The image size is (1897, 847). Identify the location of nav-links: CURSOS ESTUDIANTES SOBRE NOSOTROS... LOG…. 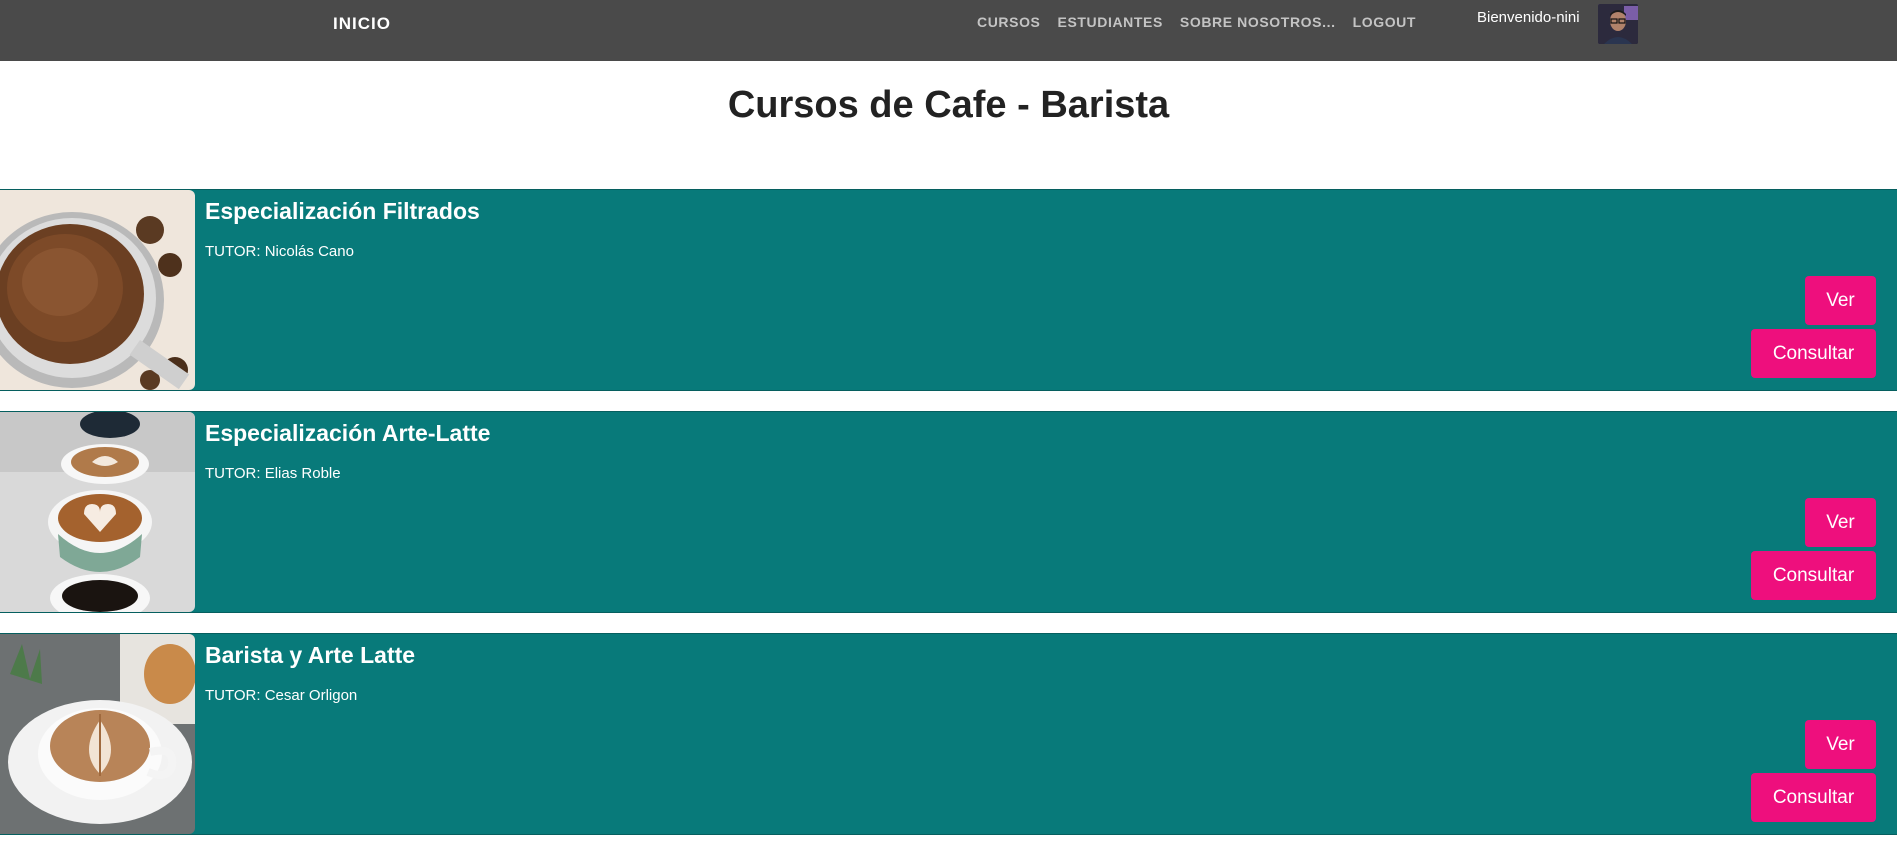
(1196, 22).